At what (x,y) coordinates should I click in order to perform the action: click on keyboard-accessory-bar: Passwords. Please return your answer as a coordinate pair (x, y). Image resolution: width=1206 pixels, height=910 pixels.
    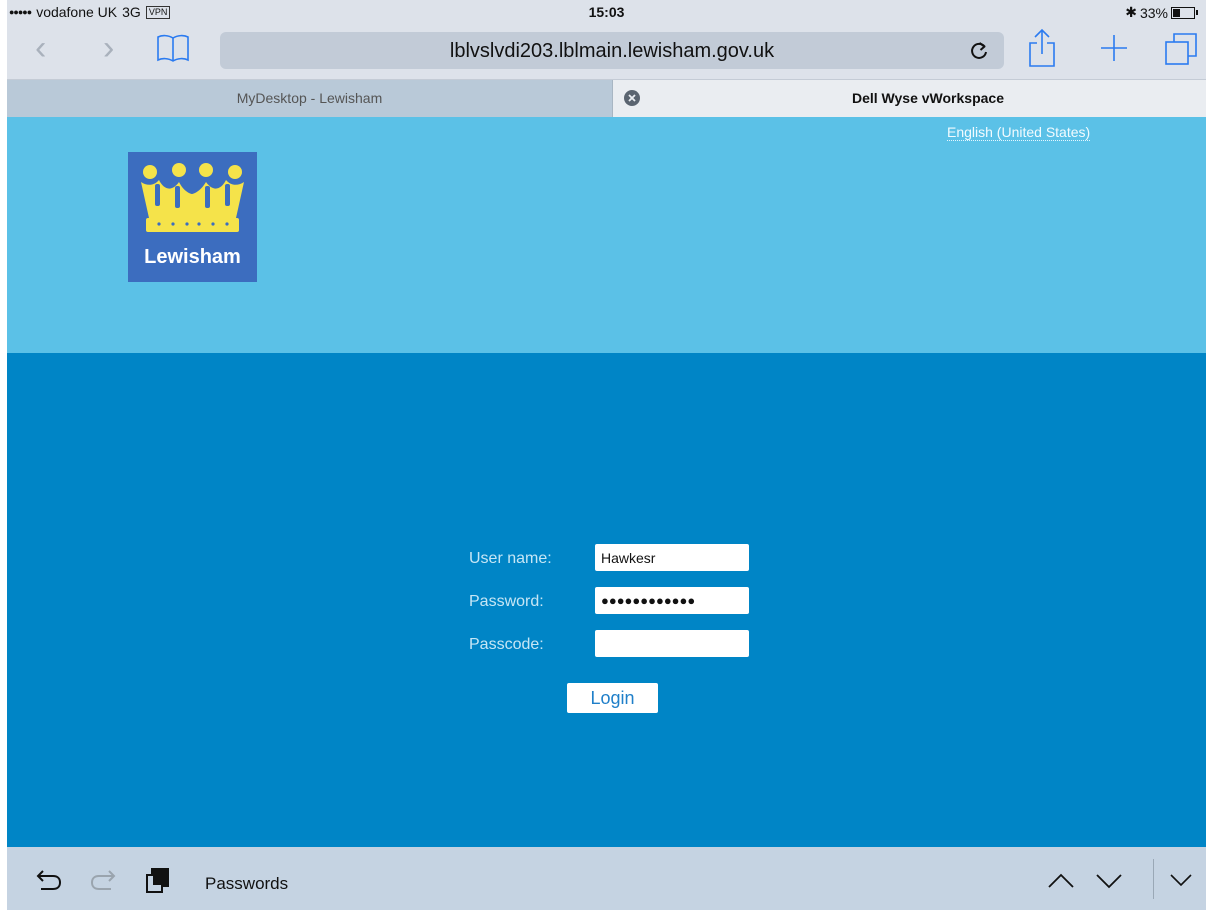
    Looking at the image, I should click on (606, 878).